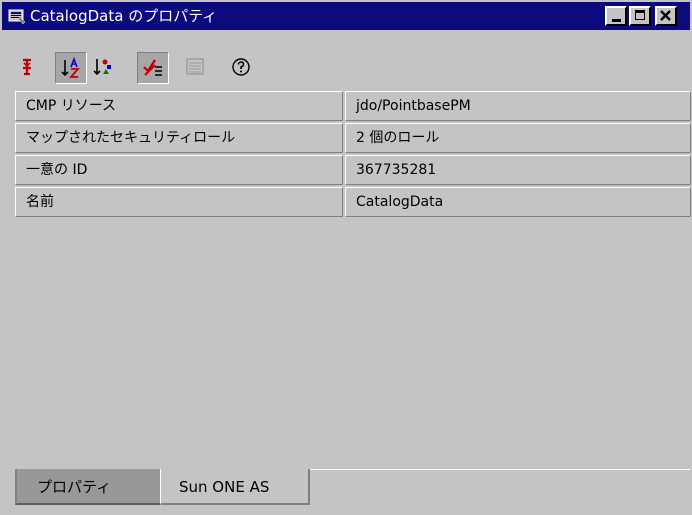 The image size is (692, 515). I want to click on sort-by-name-button, so click(71, 68).